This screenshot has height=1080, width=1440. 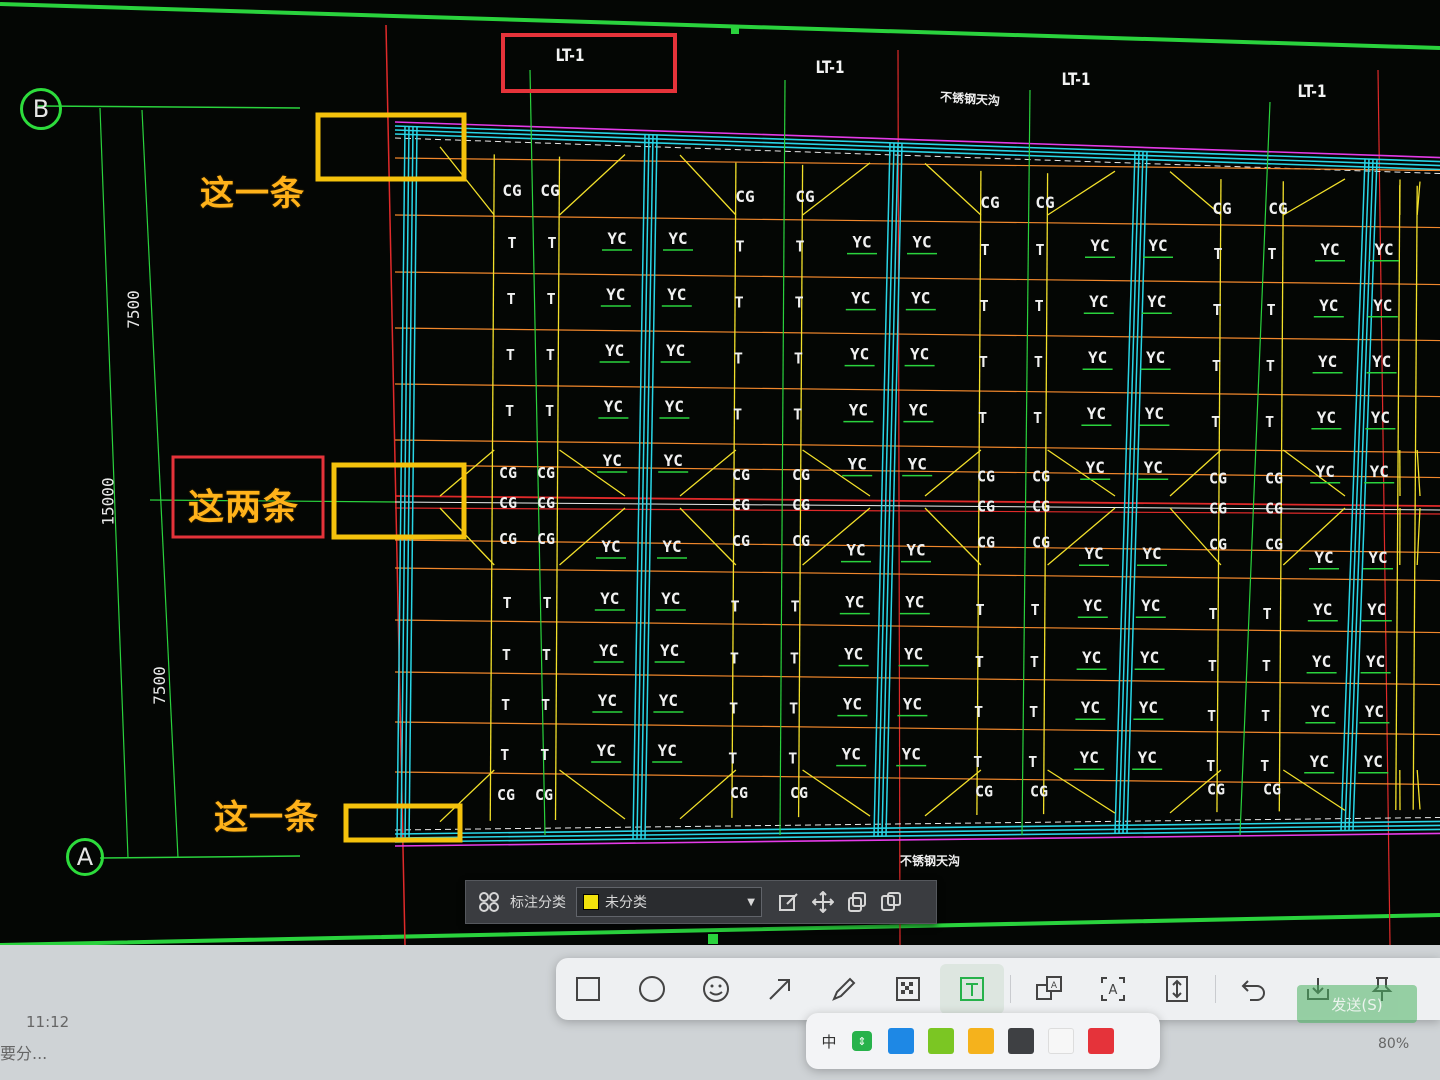 I want to click on rectangle-button, so click(x=588, y=989).